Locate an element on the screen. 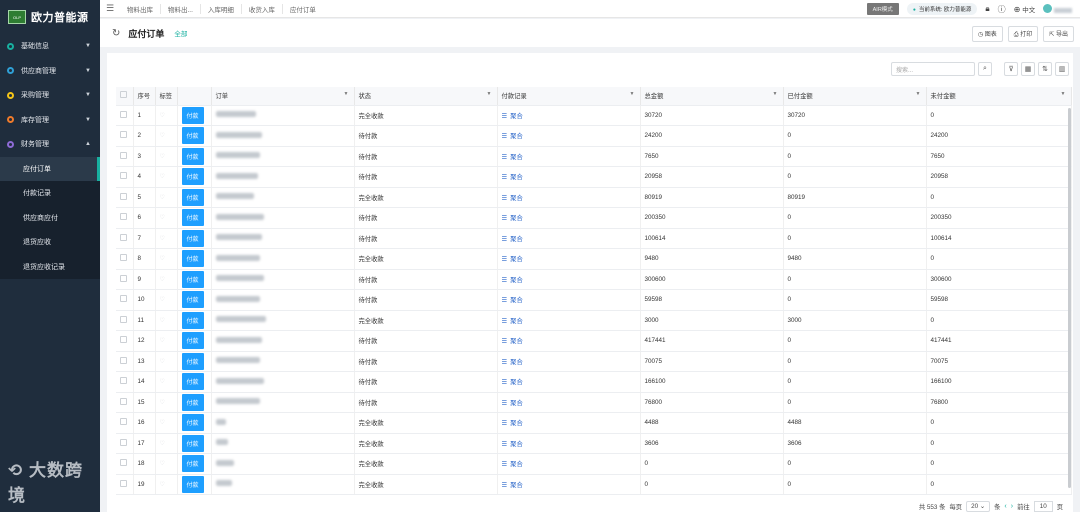  page-size-select: 20 ⌄ is located at coordinates (978, 506).